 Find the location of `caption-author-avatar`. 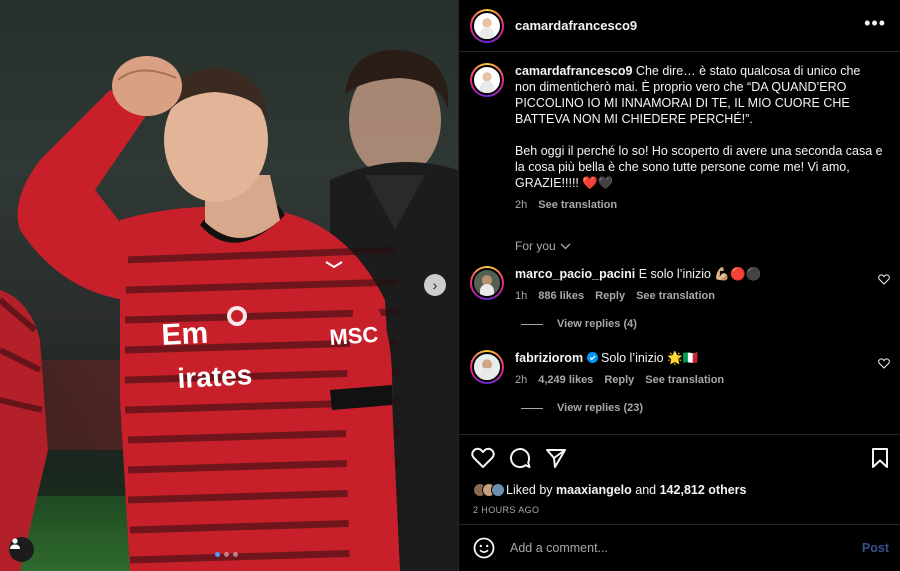

caption-author-avatar is located at coordinates (487, 80).